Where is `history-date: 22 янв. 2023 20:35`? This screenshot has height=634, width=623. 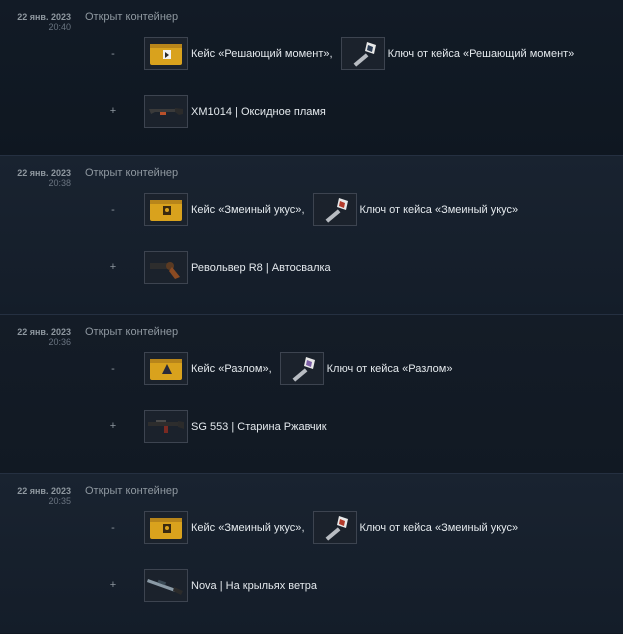 history-date: 22 янв. 2023 20:35 is located at coordinates (44, 496).